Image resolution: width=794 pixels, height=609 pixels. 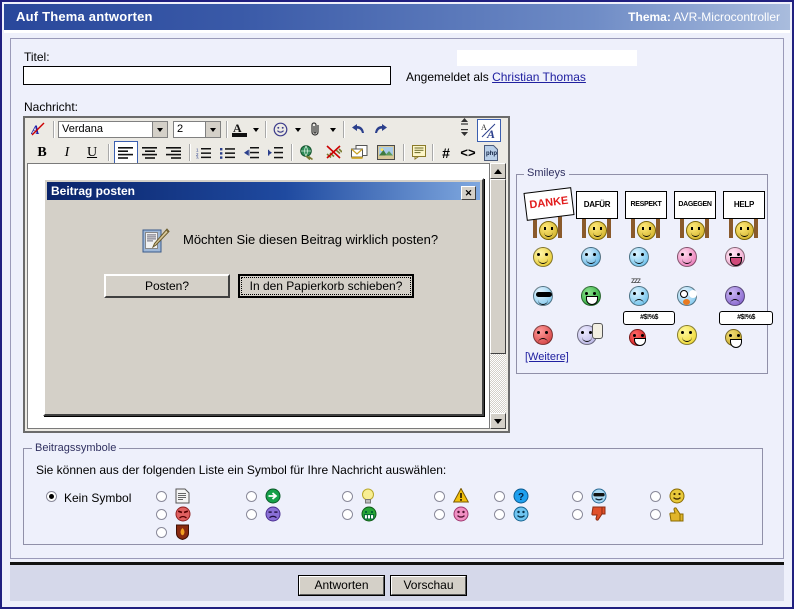 I want to click on insert-quote-icon, so click(x=419, y=152).